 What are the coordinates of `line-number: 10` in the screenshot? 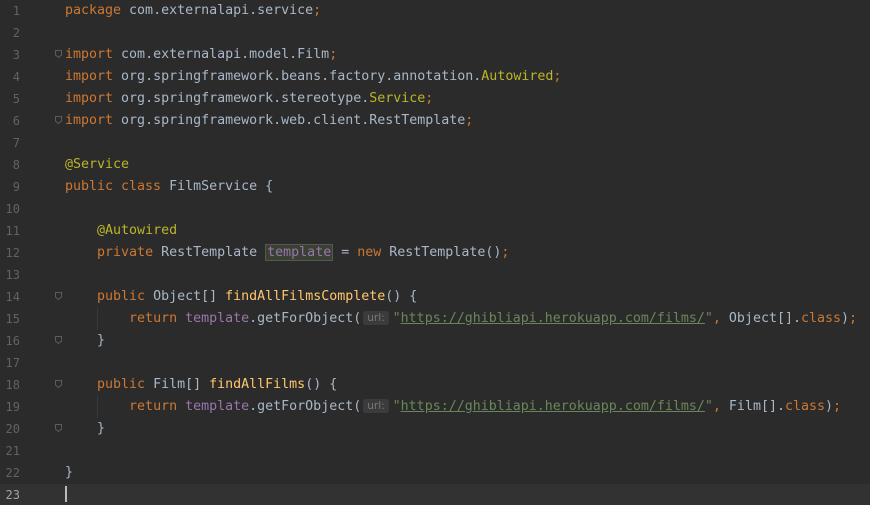 It's located at (12, 209).